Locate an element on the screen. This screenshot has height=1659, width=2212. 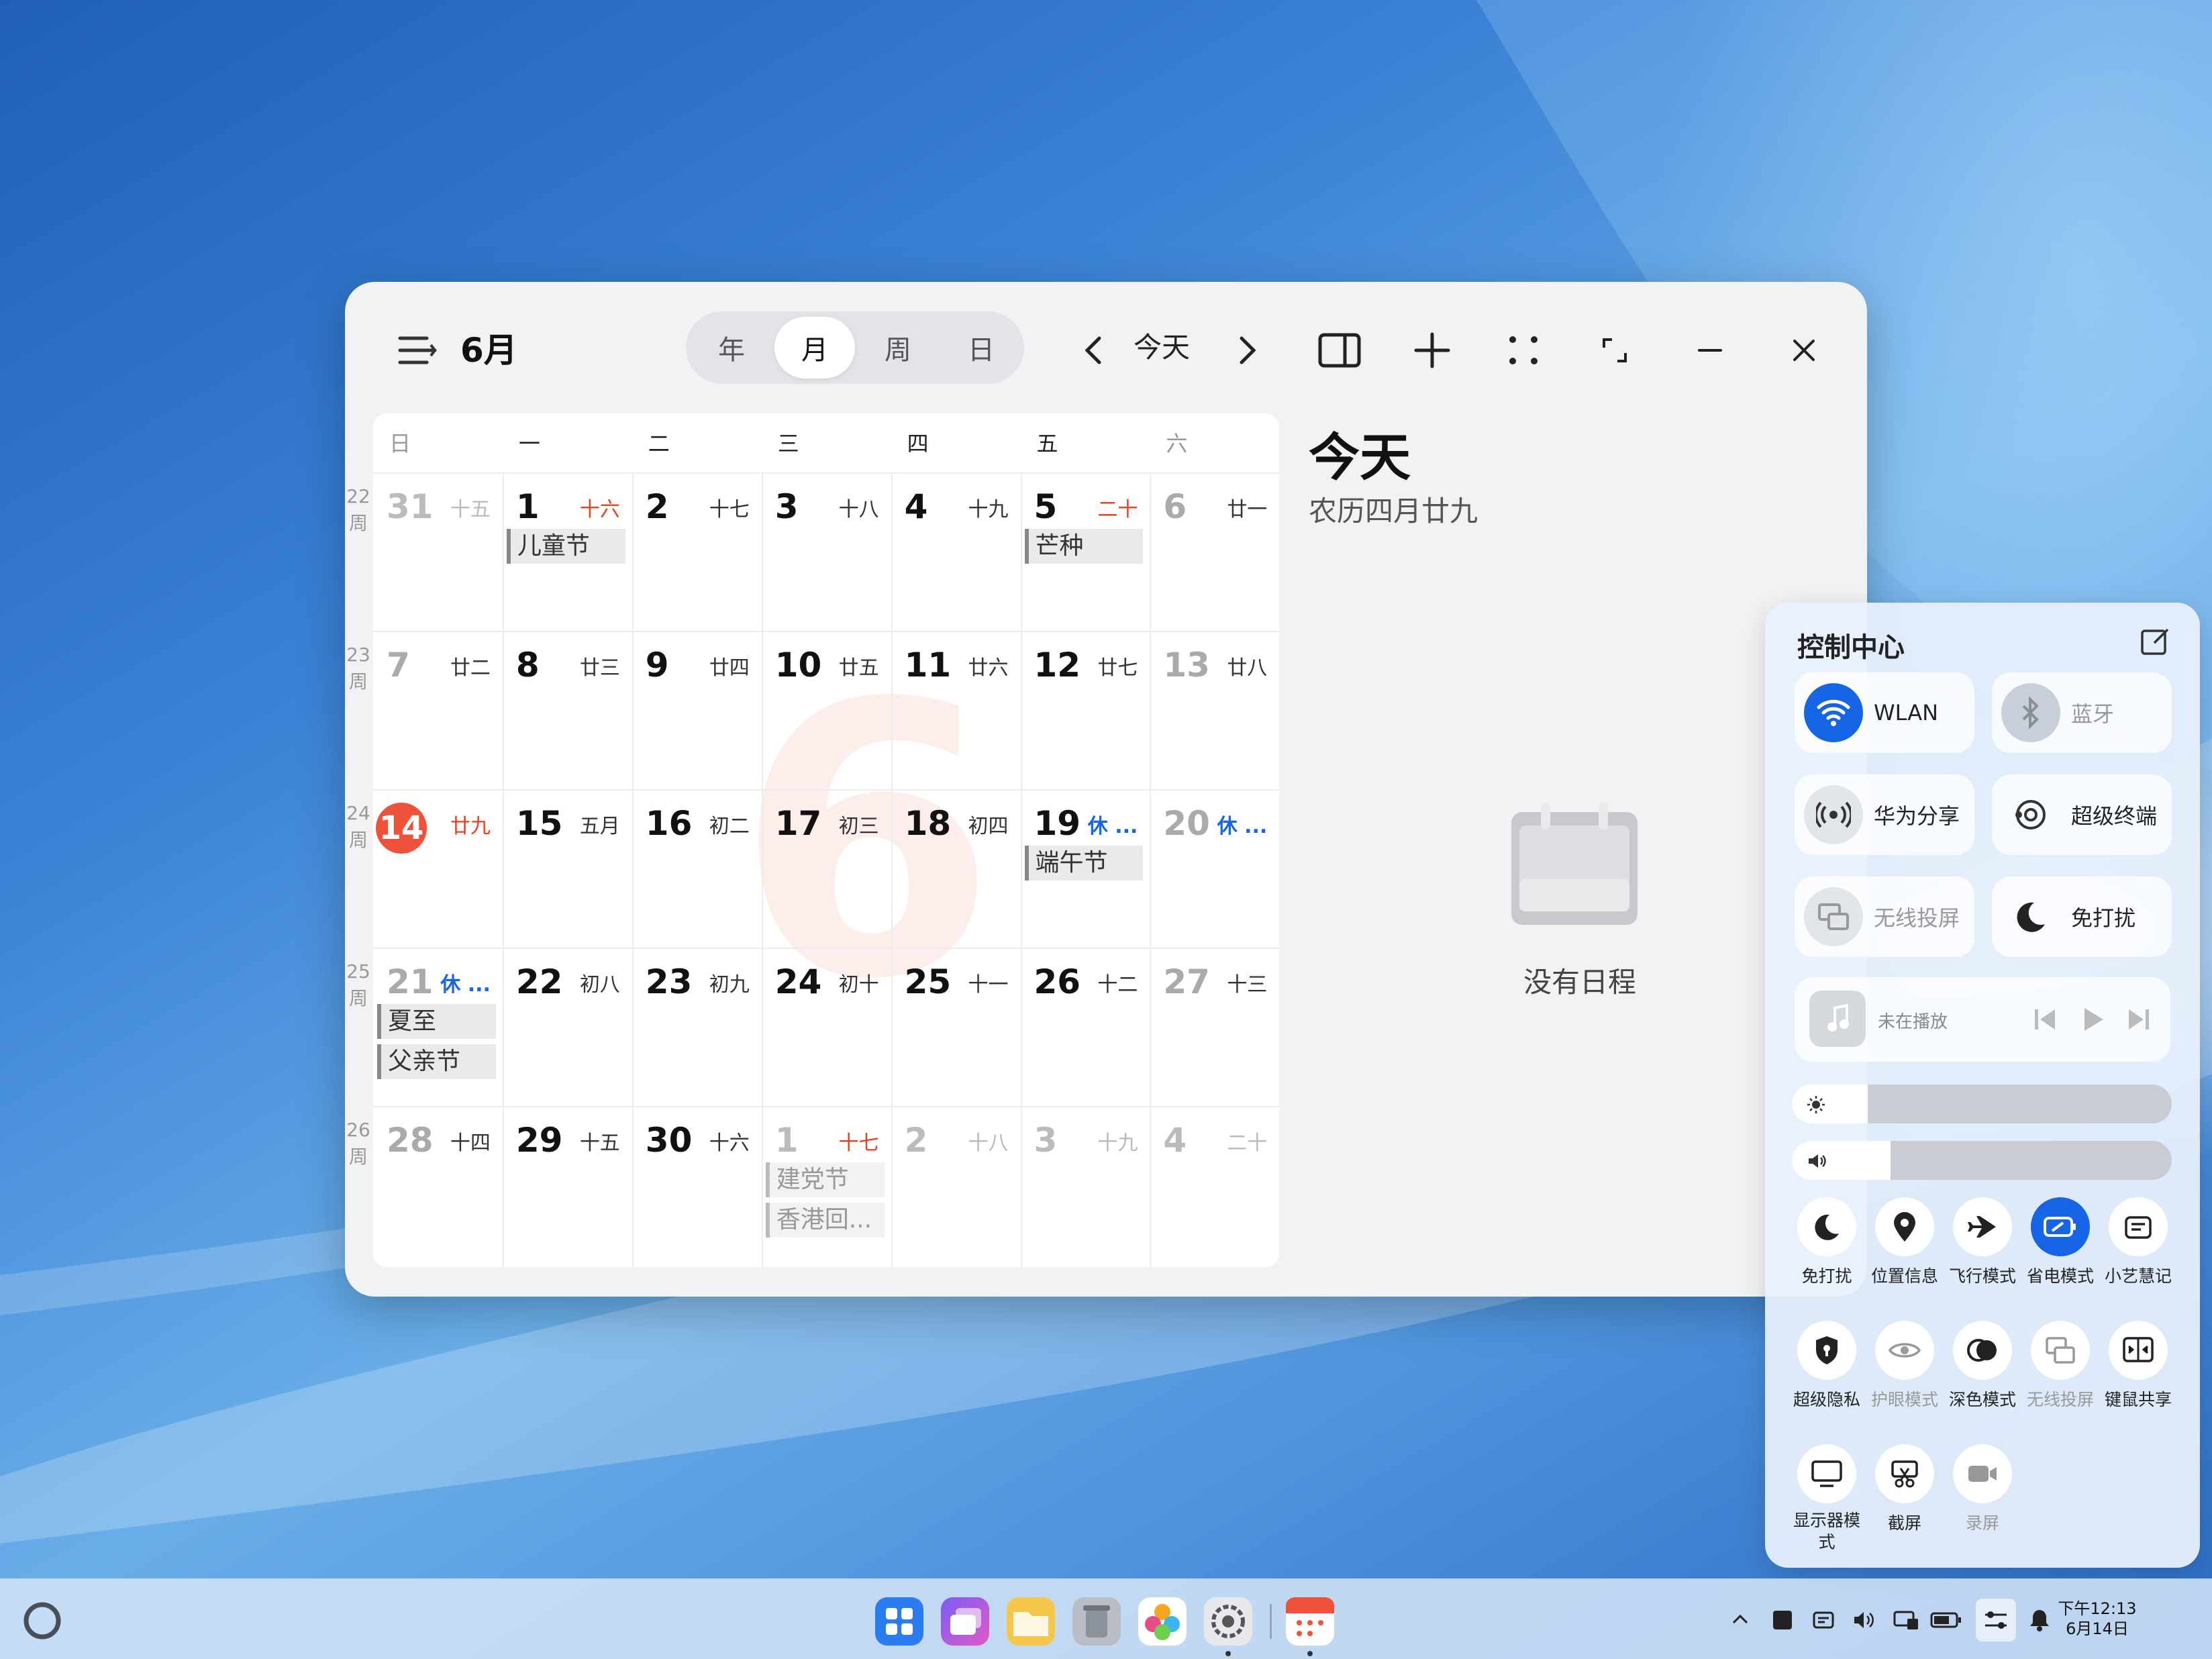
gallery-icon is located at coordinates (1162, 1621).